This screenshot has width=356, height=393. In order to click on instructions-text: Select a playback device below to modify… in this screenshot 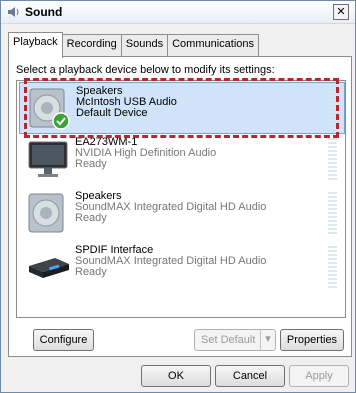, I will do `click(145, 70)`.